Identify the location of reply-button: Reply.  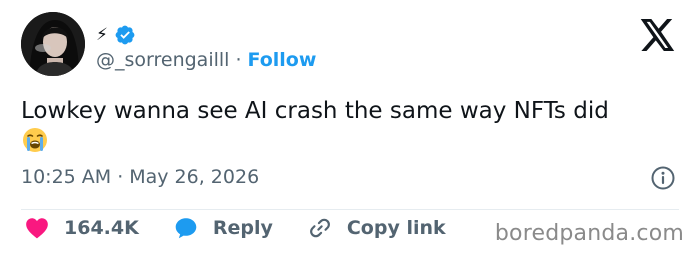
(223, 228).